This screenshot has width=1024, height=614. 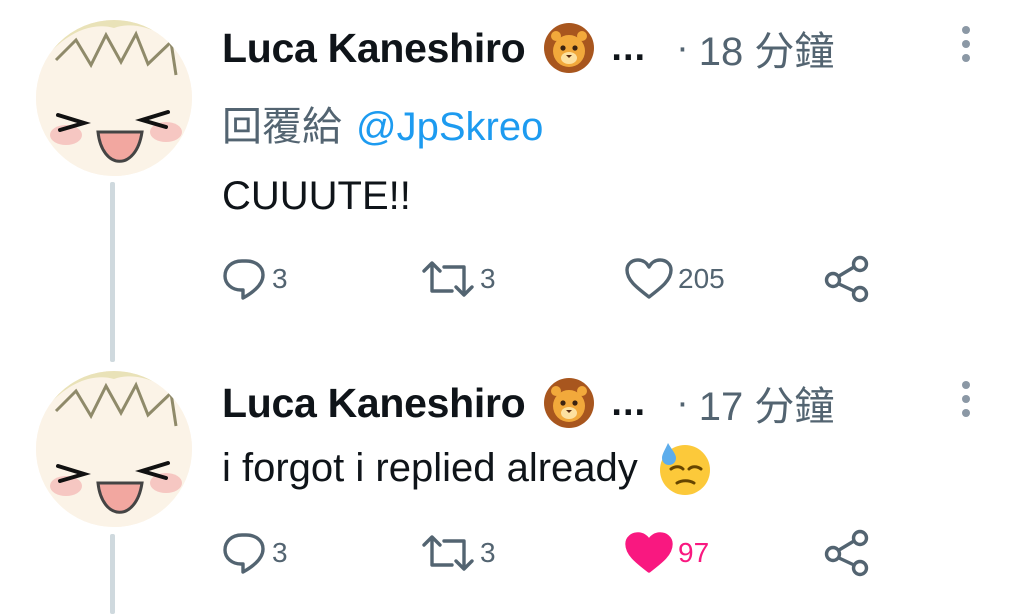 What do you see at coordinates (767, 48) in the screenshot?
I see `timestamp: 18 分鐘` at bounding box center [767, 48].